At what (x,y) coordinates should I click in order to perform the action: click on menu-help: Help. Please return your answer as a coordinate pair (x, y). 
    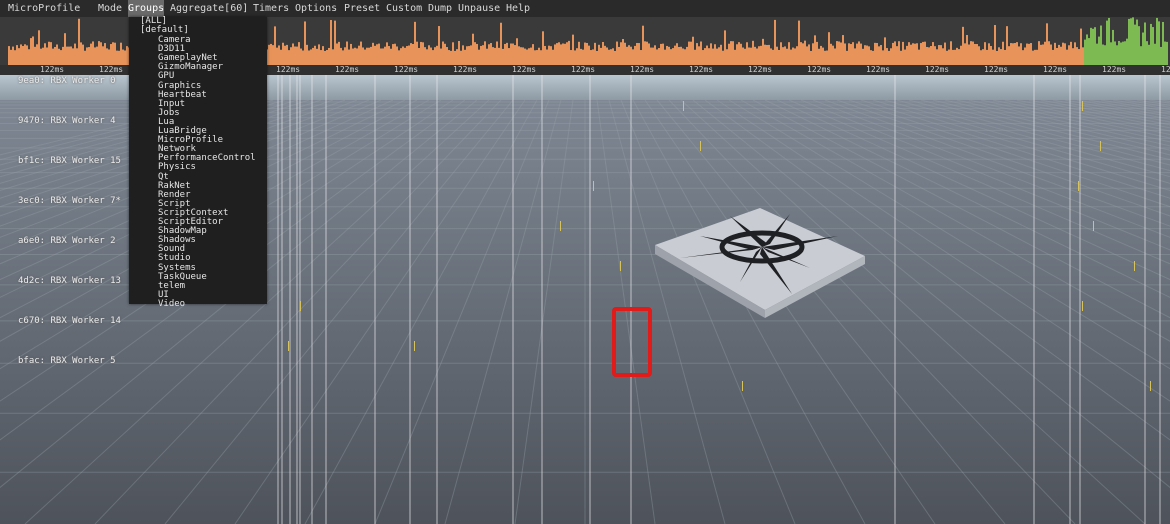
    Looking at the image, I should click on (518, 8).